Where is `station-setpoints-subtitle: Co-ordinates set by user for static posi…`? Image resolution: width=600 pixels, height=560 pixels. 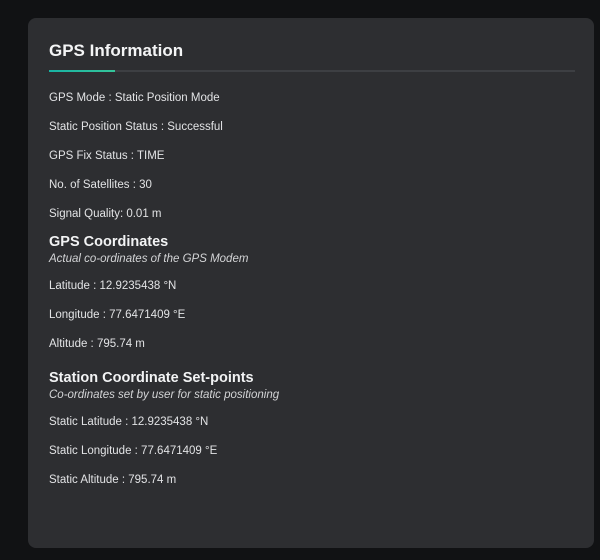
station-setpoints-subtitle: Co-ordinates set by user for static posi… is located at coordinates (164, 395).